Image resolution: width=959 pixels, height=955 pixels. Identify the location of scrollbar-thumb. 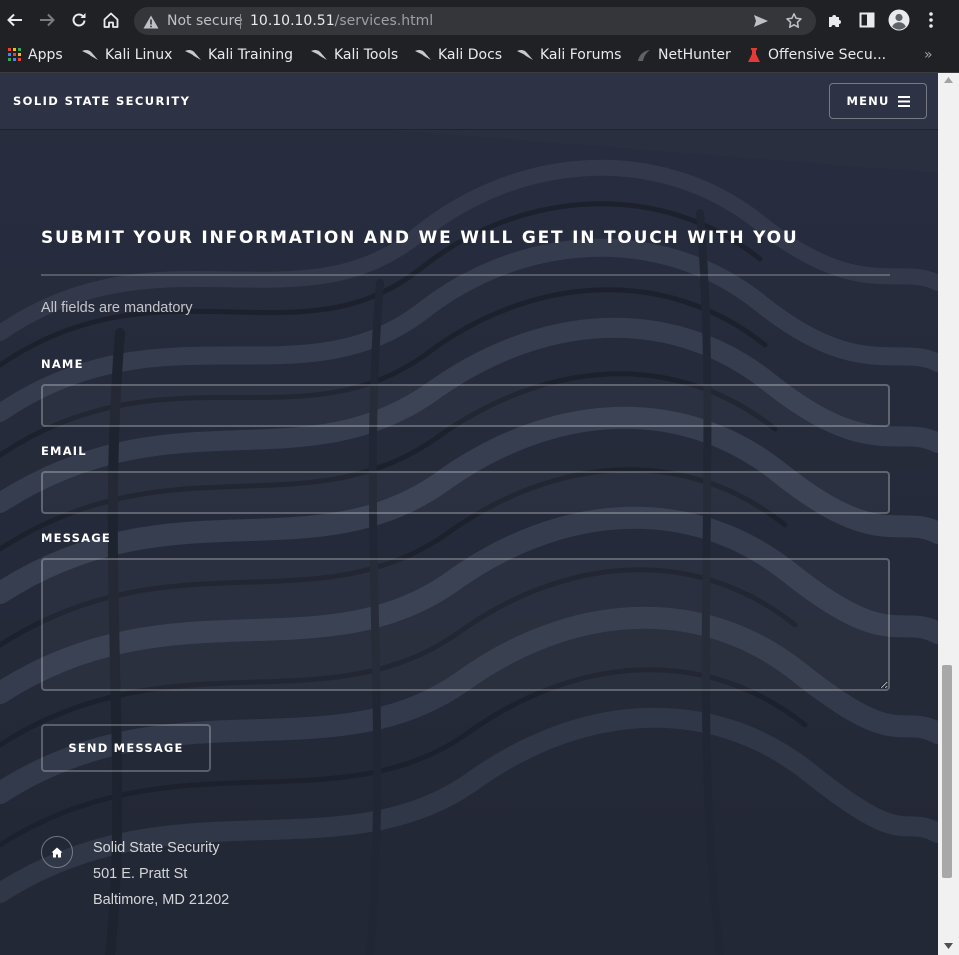
(947, 771).